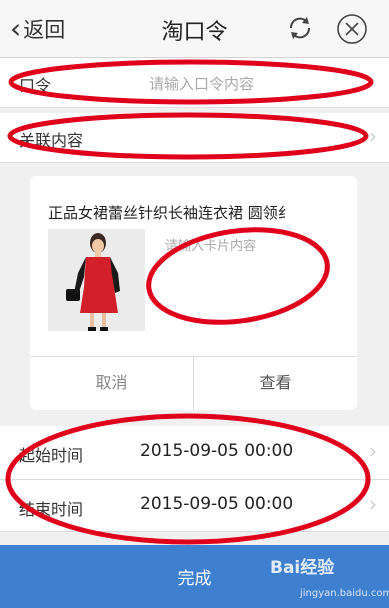 This screenshot has width=389, height=608. What do you see at coordinates (194, 32) in the screenshot?
I see `page-title: 淘口令` at bounding box center [194, 32].